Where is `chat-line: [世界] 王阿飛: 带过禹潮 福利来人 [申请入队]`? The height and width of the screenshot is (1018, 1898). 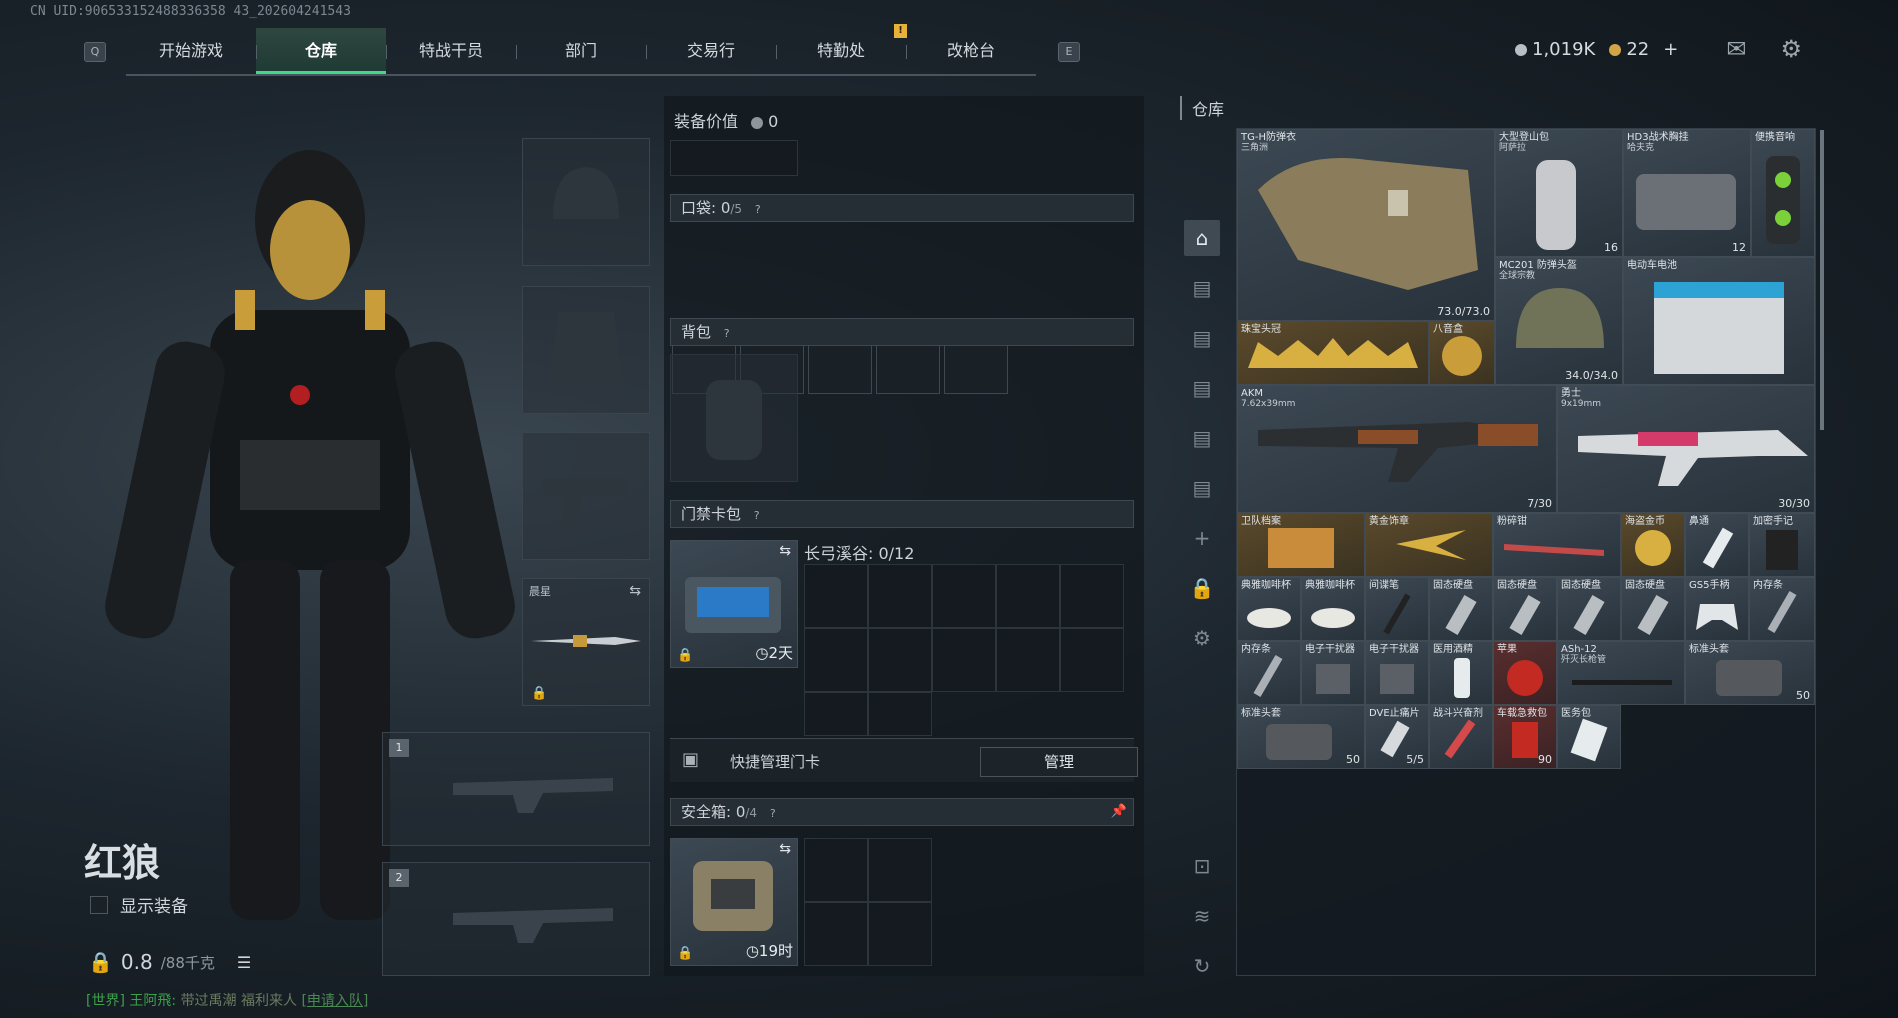
chat-line: [世界] 王阿飛: 带过禹潮 福利来人 [申请入队] is located at coordinates (227, 1000).